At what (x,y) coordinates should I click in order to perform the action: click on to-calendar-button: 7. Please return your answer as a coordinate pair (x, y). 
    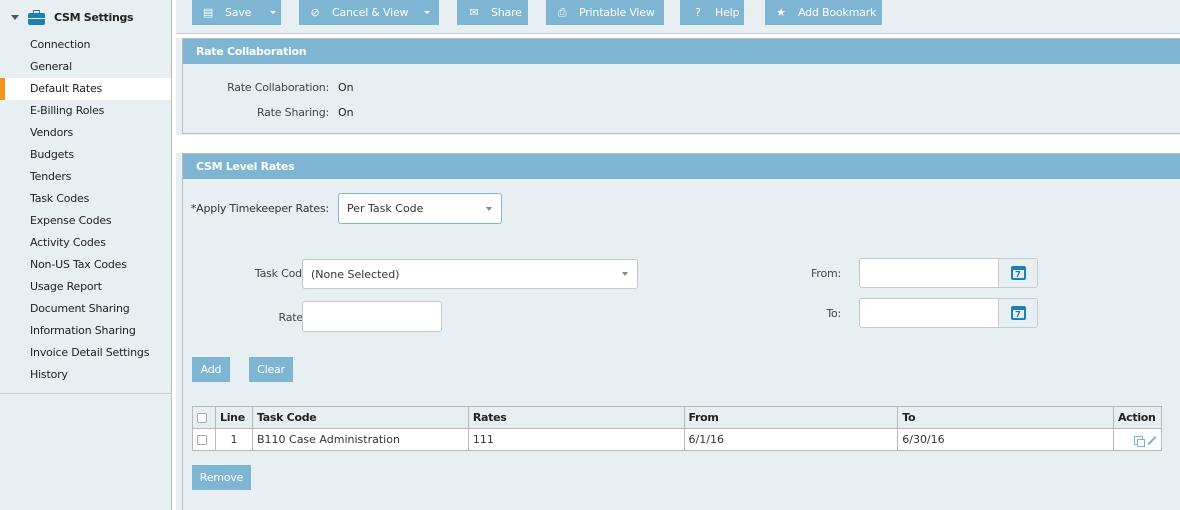
    Looking at the image, I should click on (1017, 313).